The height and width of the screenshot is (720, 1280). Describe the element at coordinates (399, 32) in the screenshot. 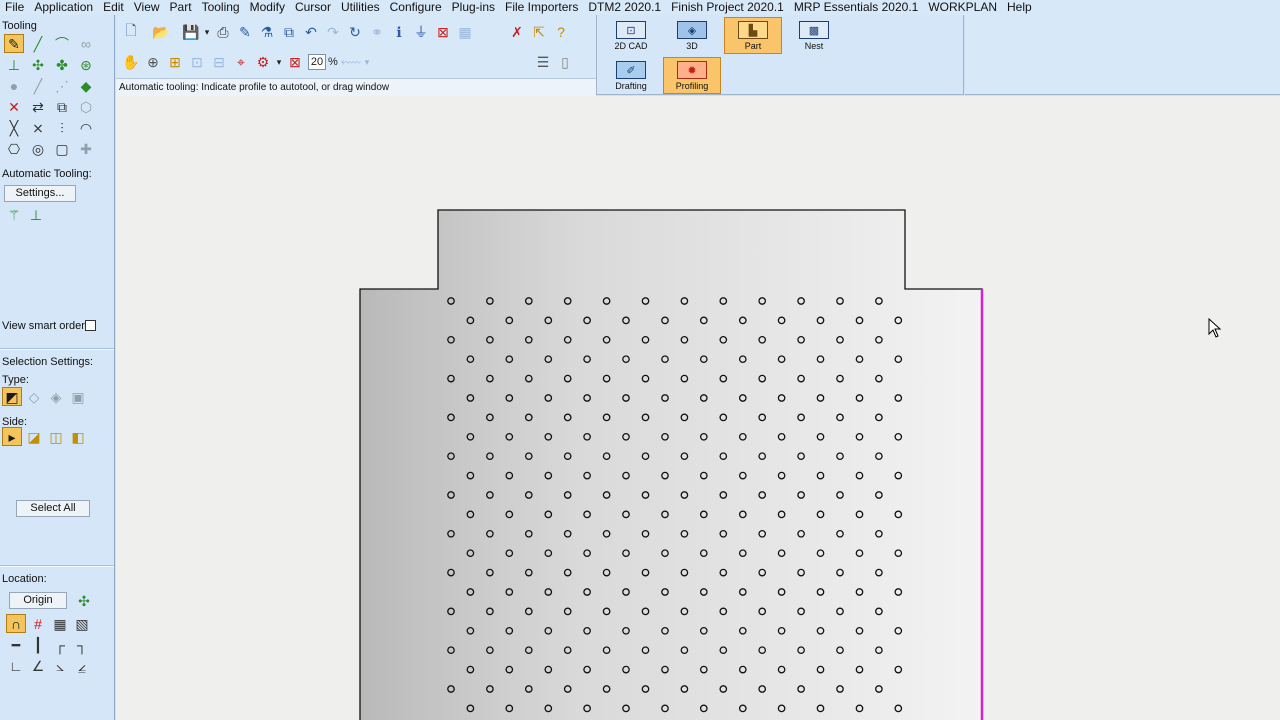

I see `info-icon: ℹ` at that location.